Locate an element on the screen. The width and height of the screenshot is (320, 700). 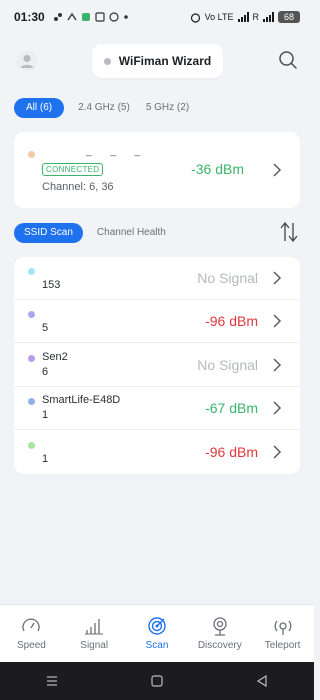
sort-icon is located at coordinates (289, 232).